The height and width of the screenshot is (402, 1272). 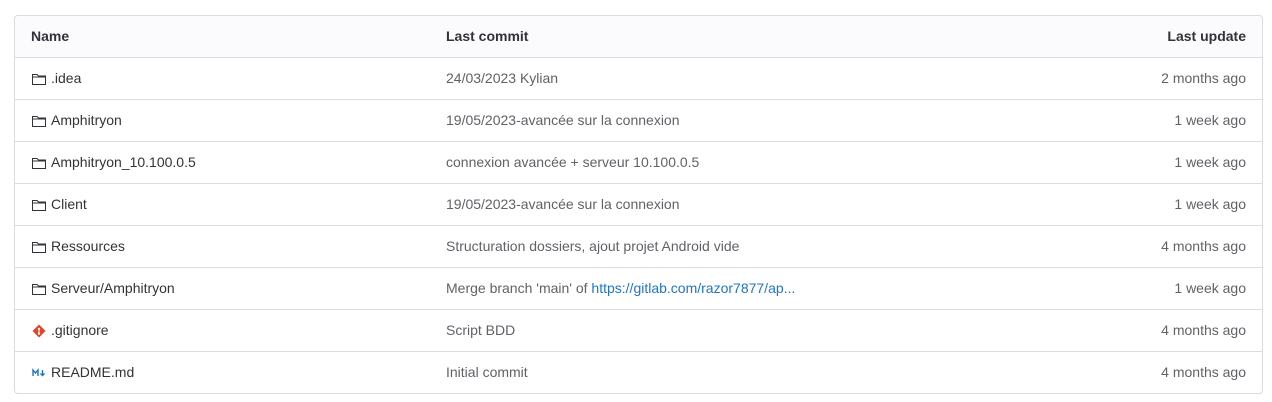 What do you see at coordinates (638, 36) in the screenshot?
I see `table-header: Name Last commit Last update` at bounding box center [638, 36].